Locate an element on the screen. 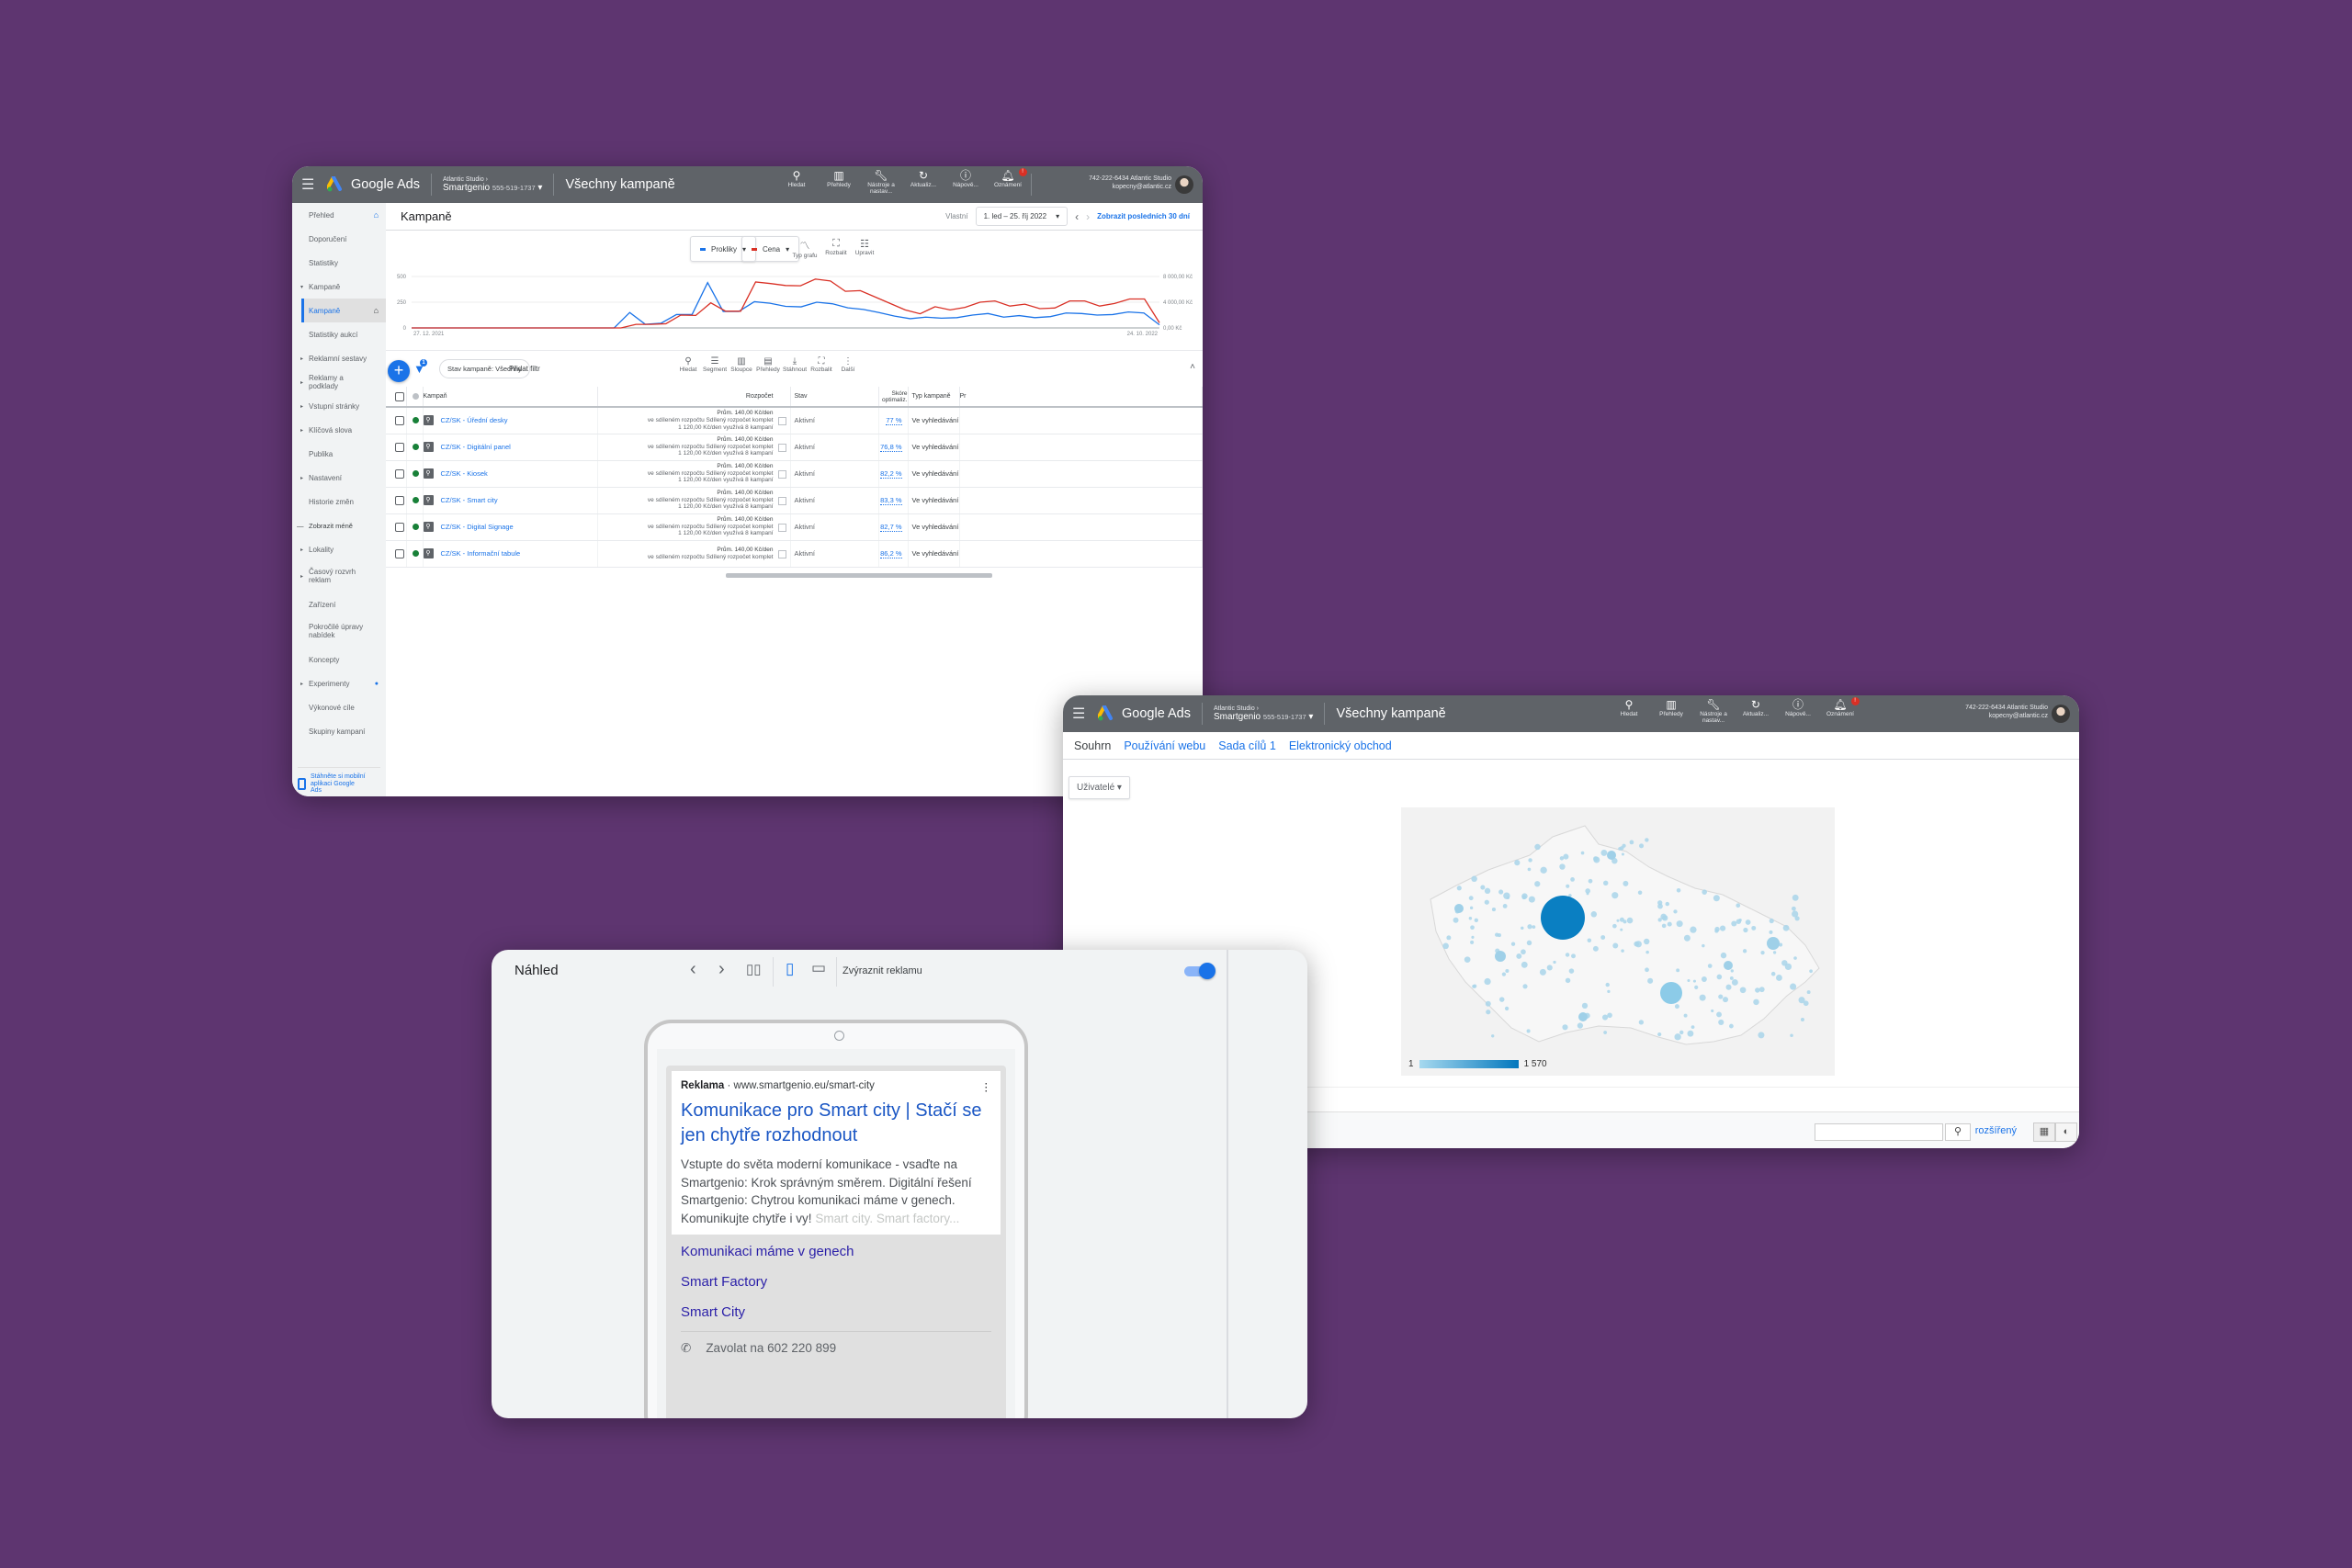 Image resolution: width=2352 pixels, height=1568 pixels. col-campaign: Kampaň is located at coordinates (511, 398).